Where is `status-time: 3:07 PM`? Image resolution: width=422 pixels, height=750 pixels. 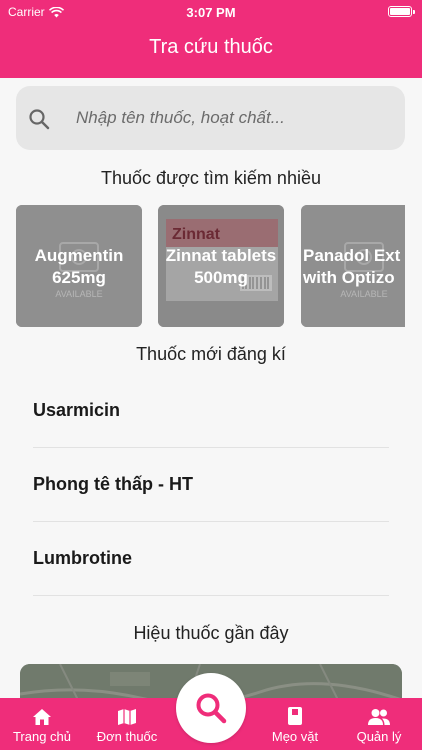 status-time: 3:07 PM is located at coordinates (211, 12).